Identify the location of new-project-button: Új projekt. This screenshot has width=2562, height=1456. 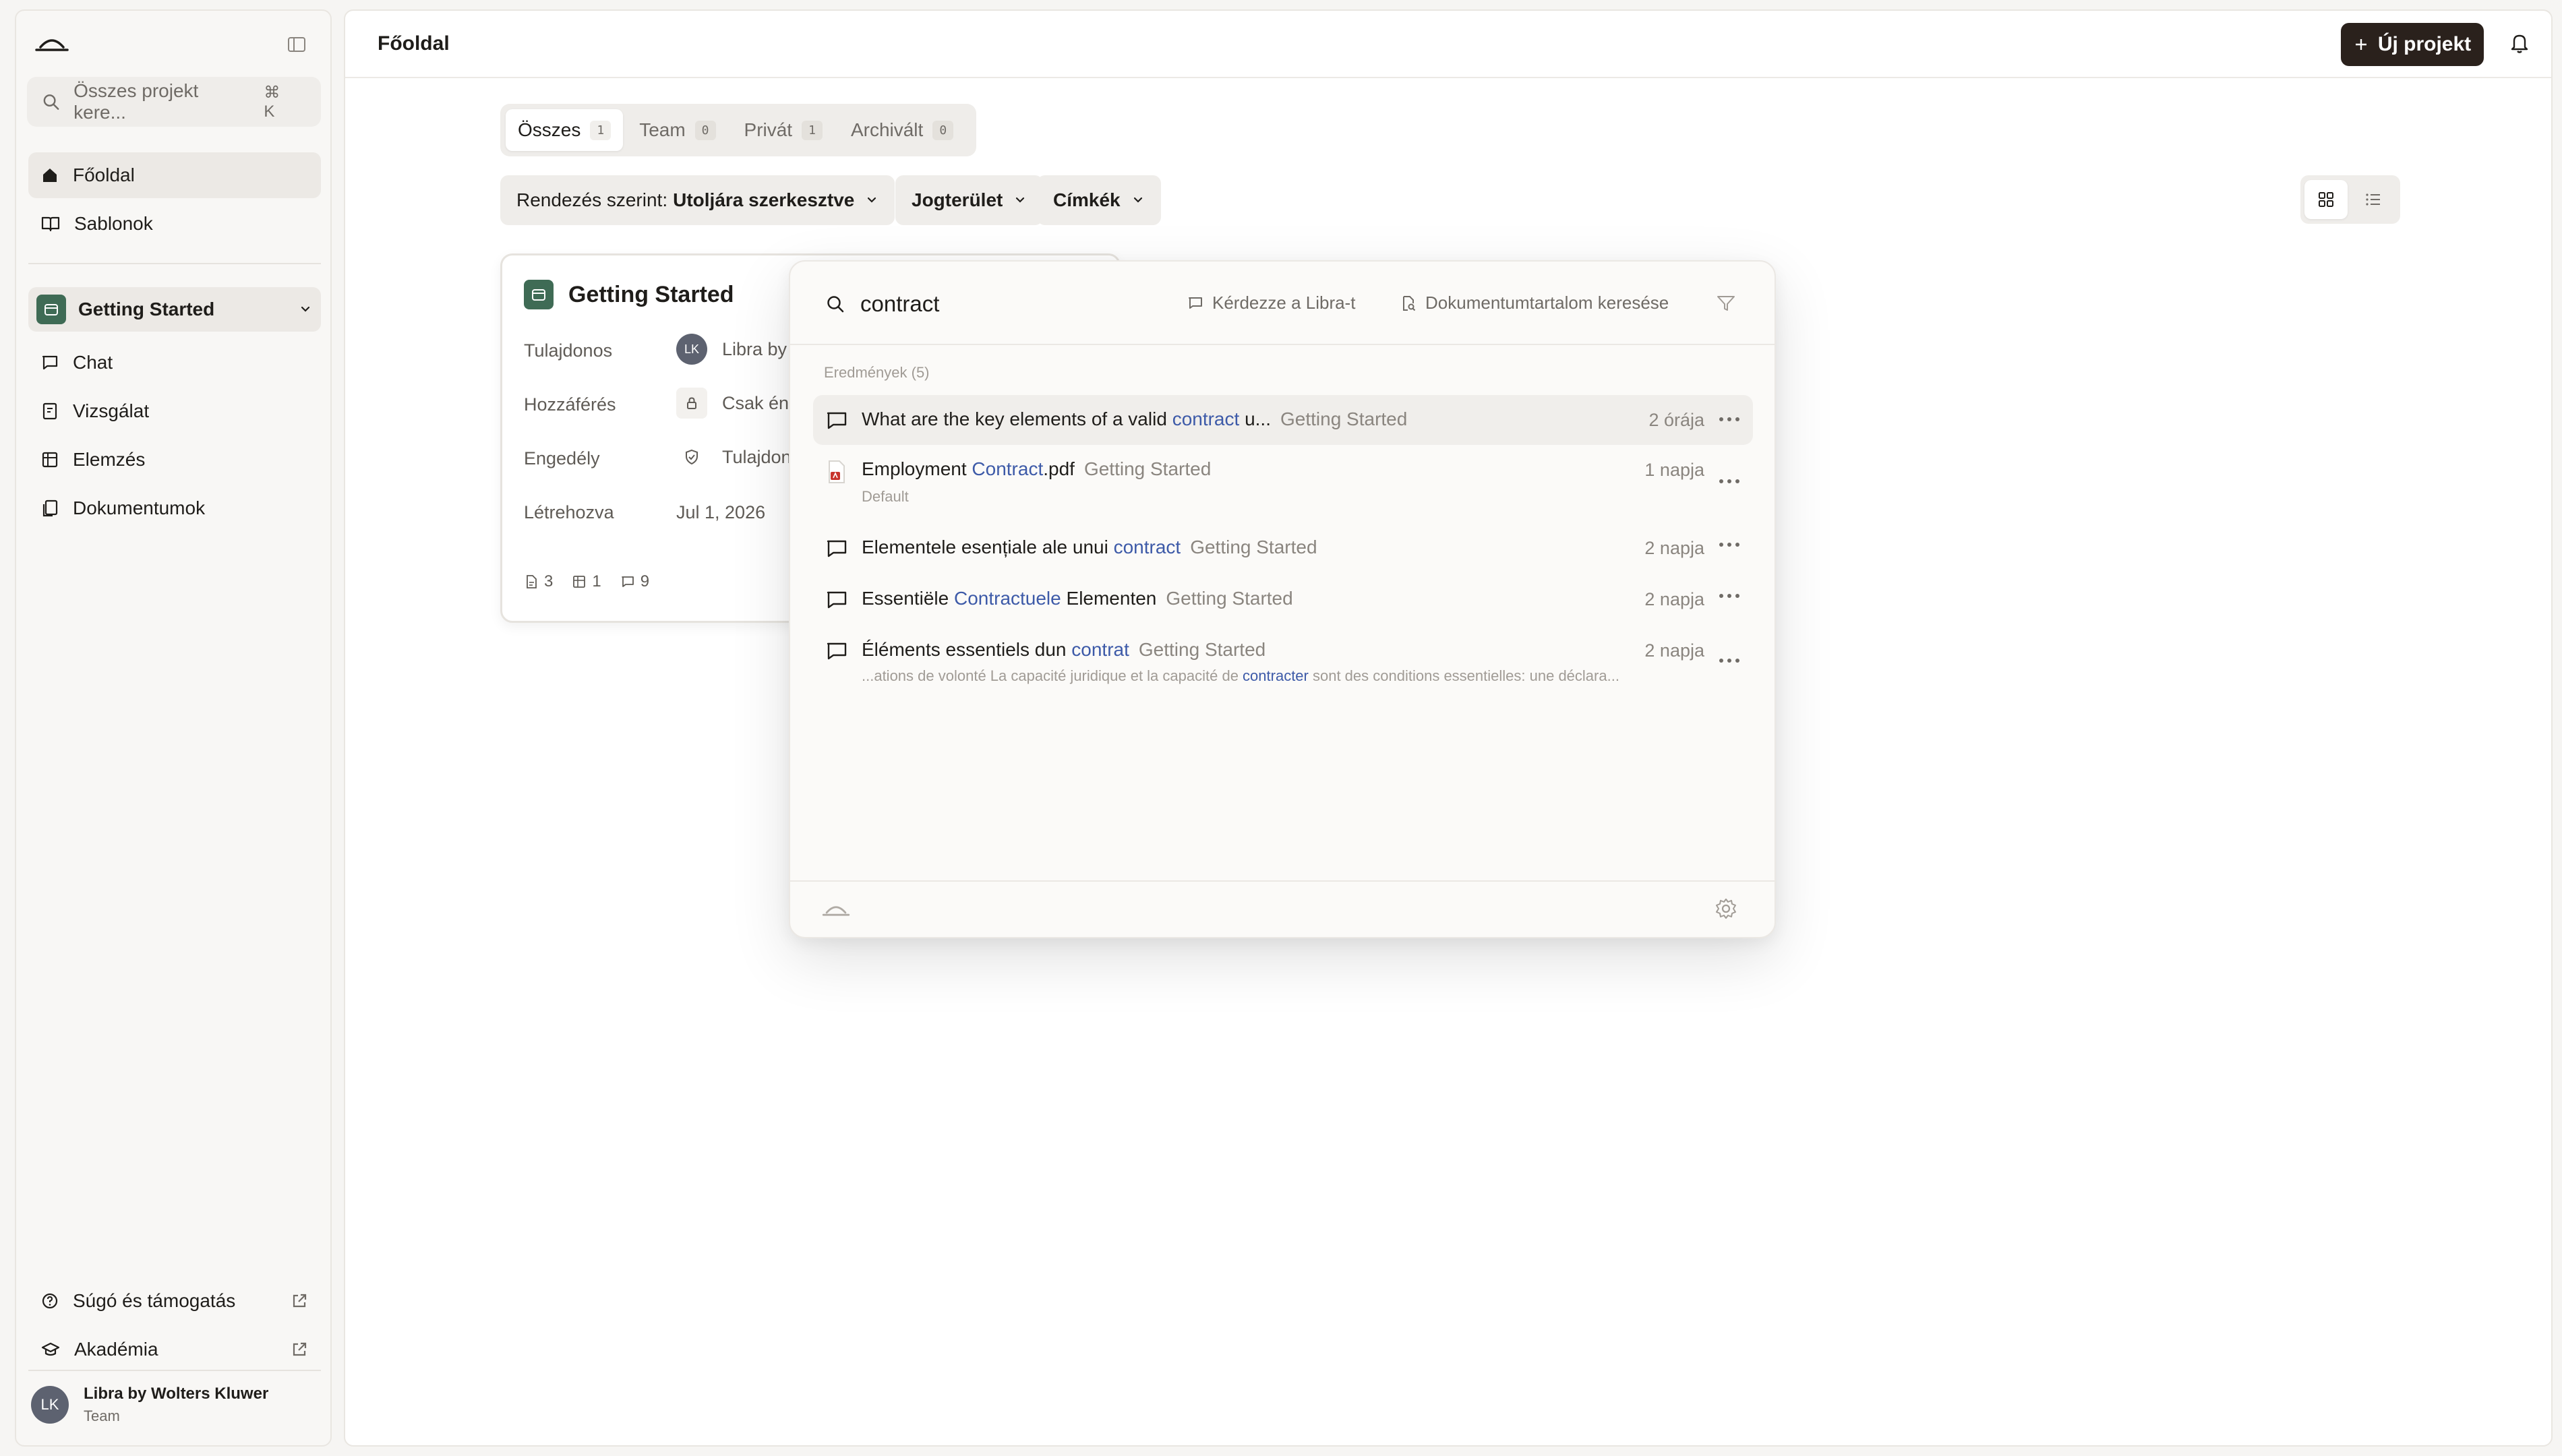
(2413, 44).